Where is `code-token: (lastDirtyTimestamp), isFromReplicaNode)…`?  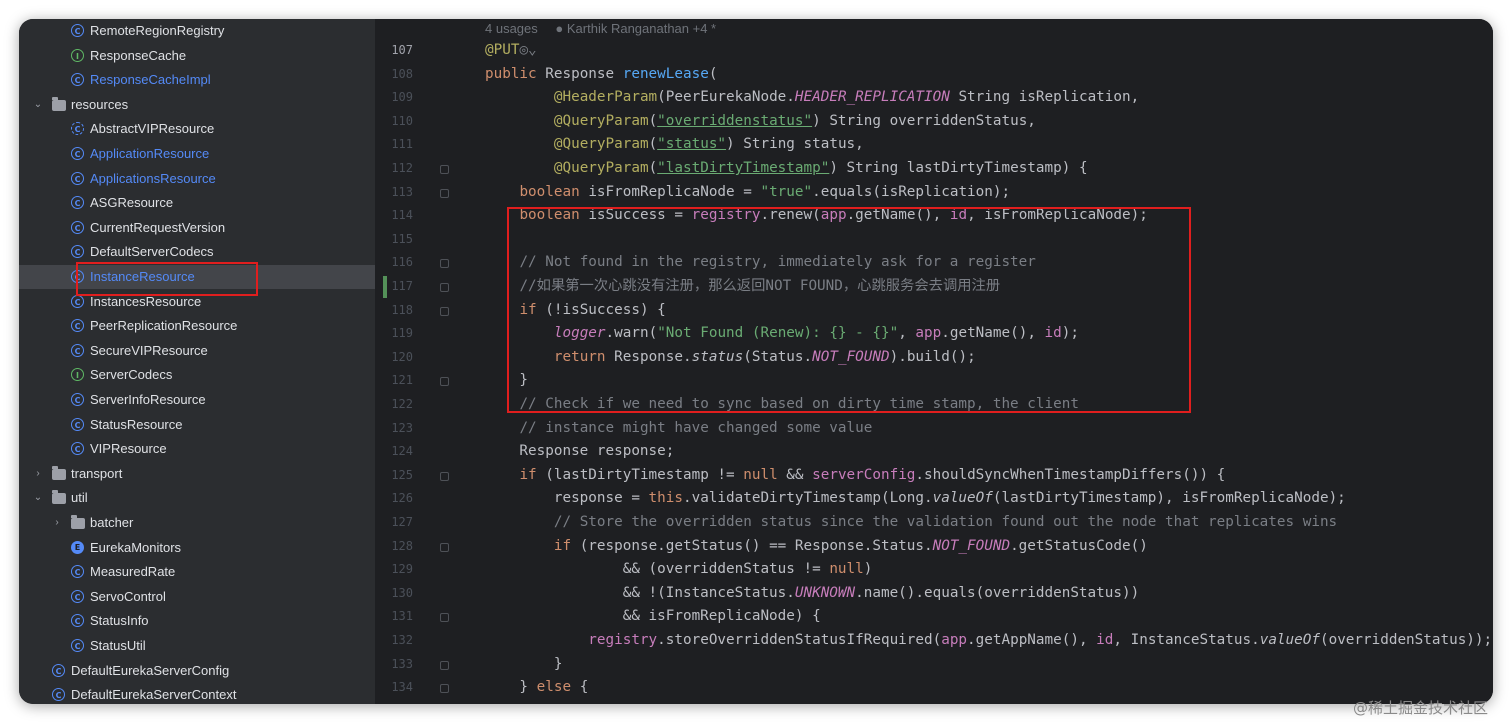 code-token: (lastDirtyTimestamp), isFromReplicaNode)… is located at coordinates (1169, 498).